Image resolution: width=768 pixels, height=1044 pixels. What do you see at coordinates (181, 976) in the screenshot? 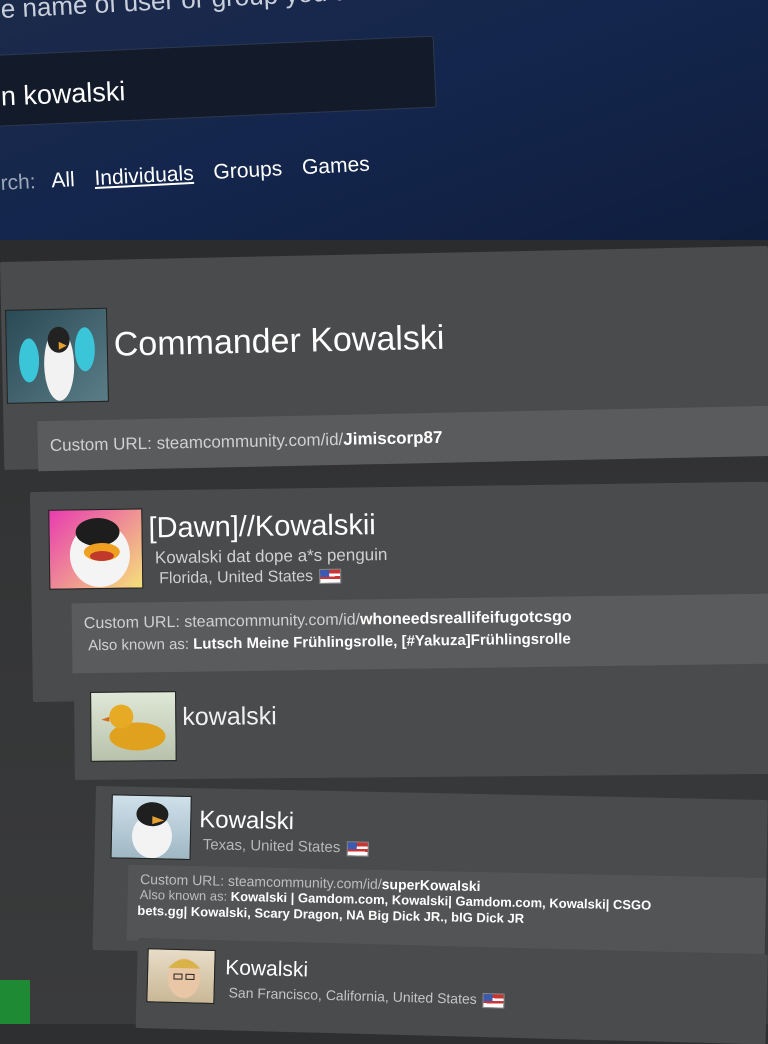
I see `person-photo-icon` at bounding box center [181, 976].